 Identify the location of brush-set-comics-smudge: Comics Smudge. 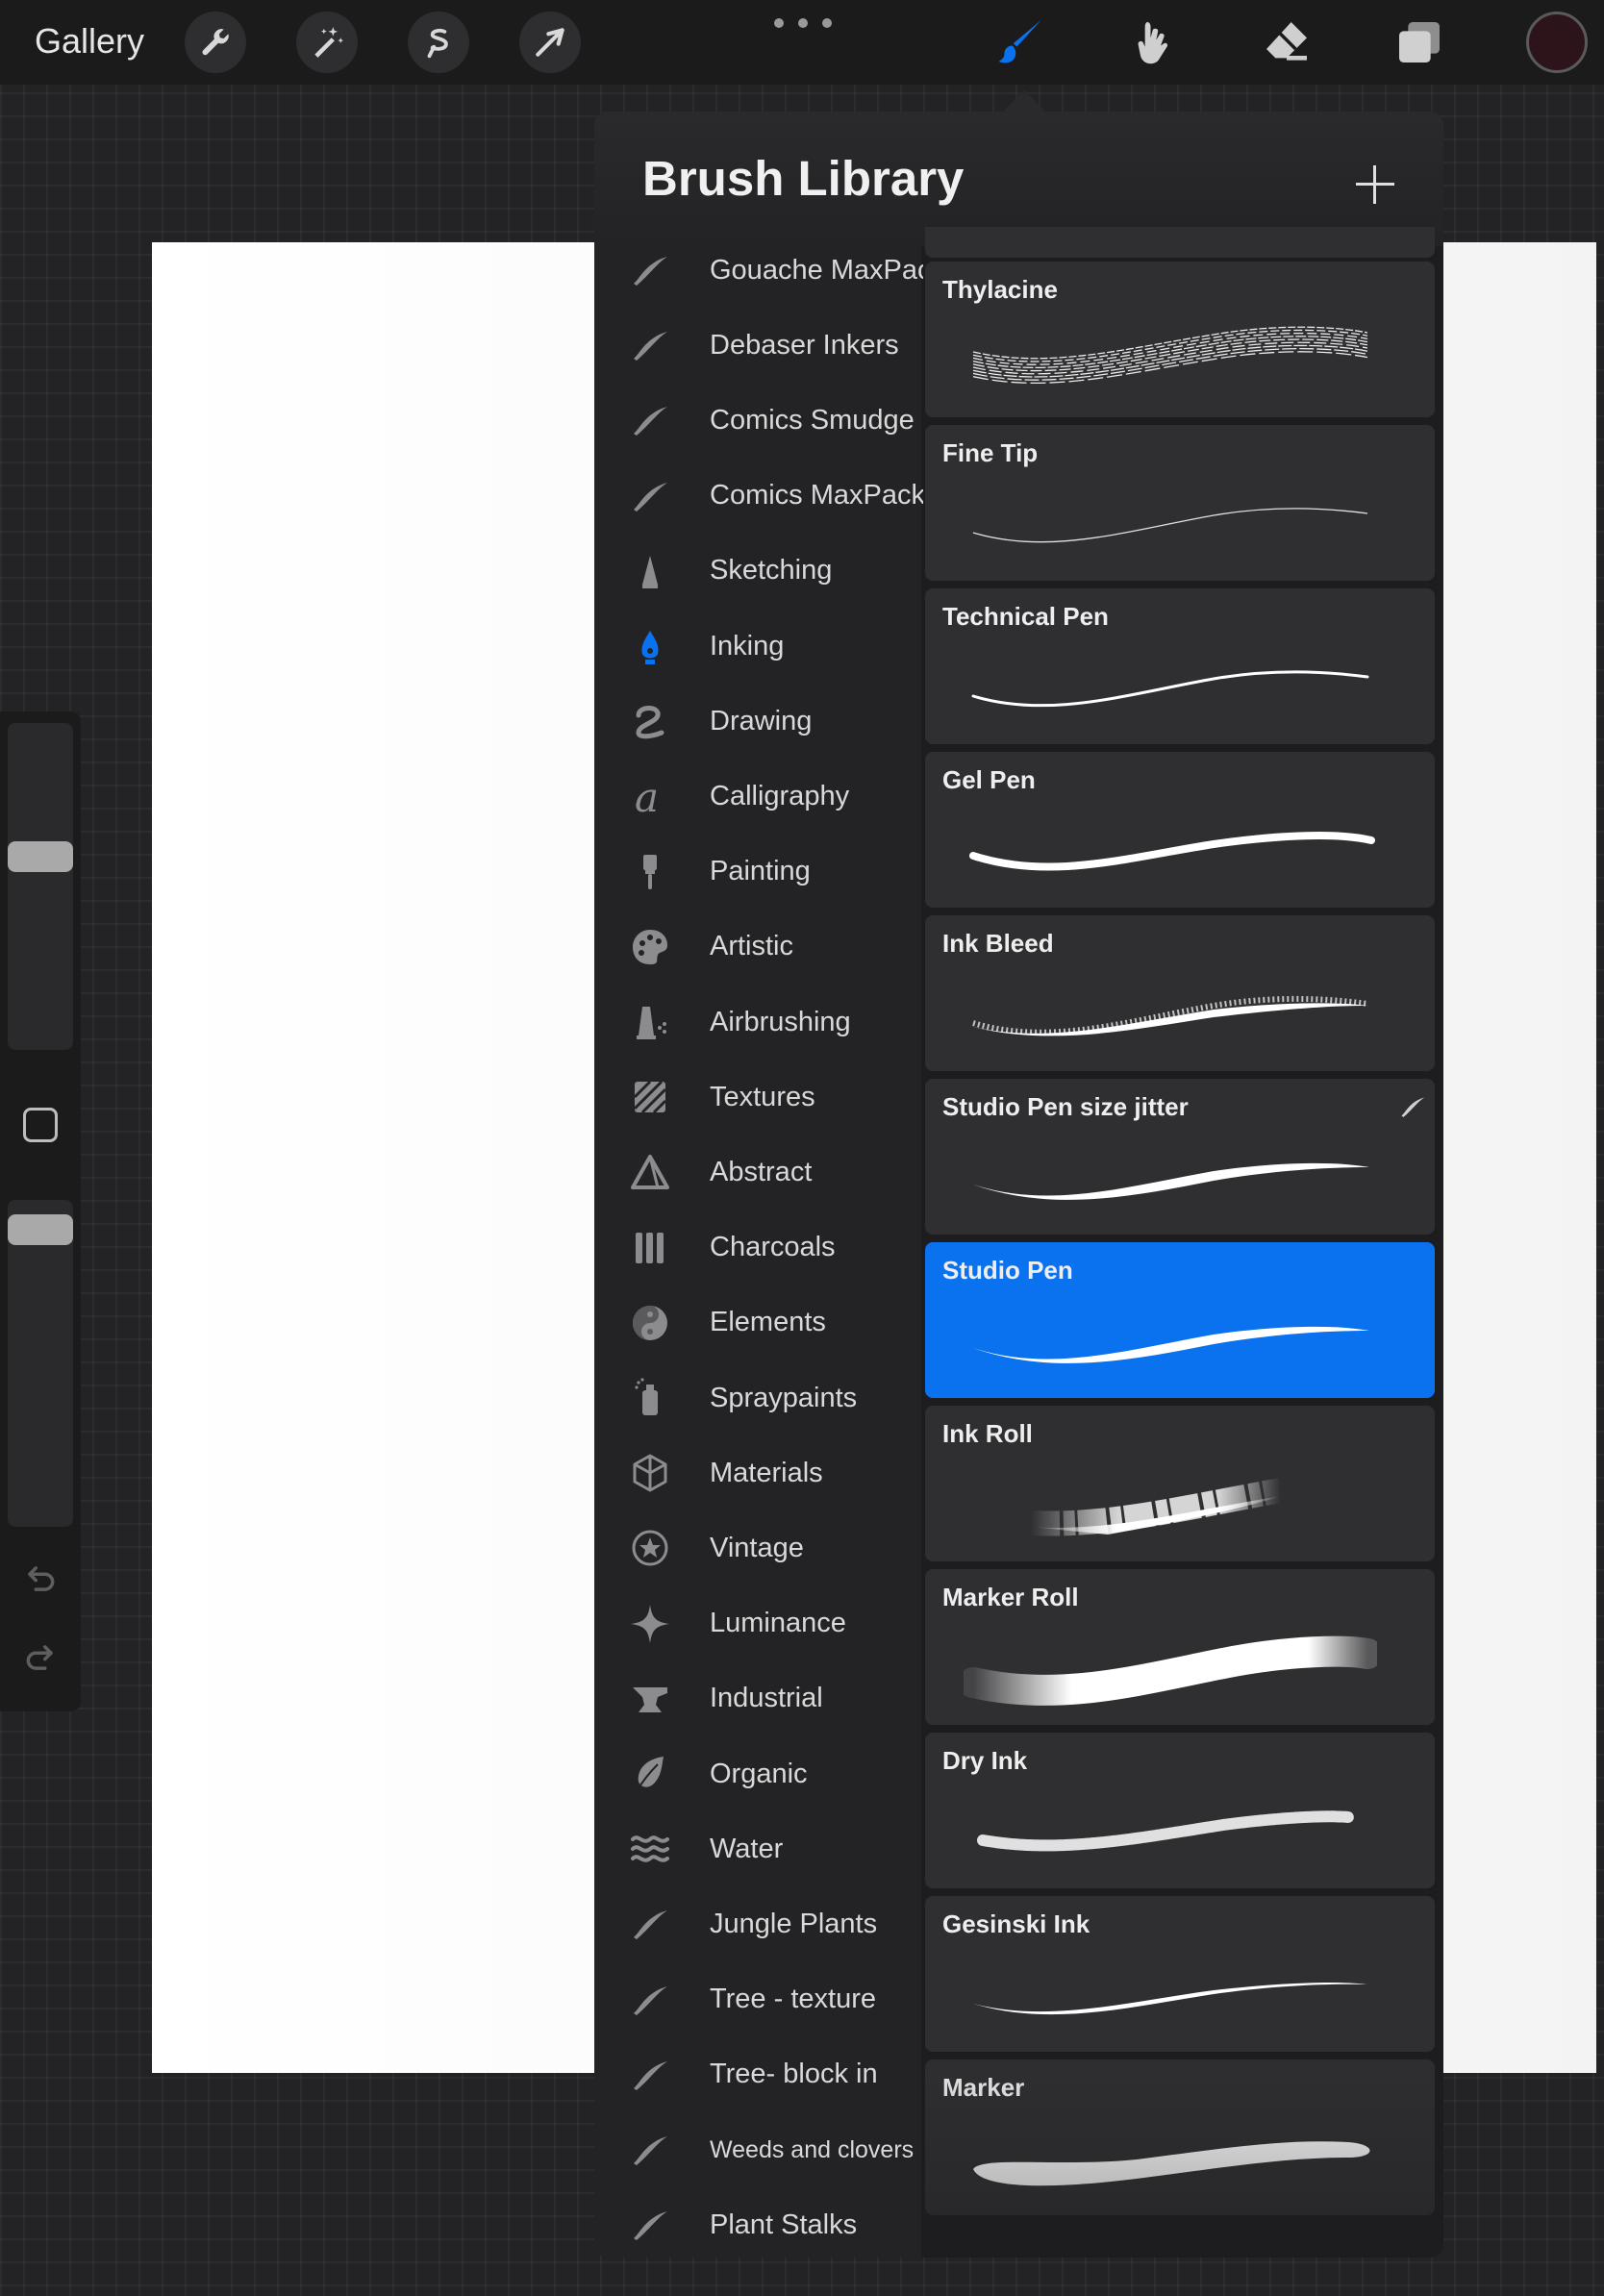
(757, 420).